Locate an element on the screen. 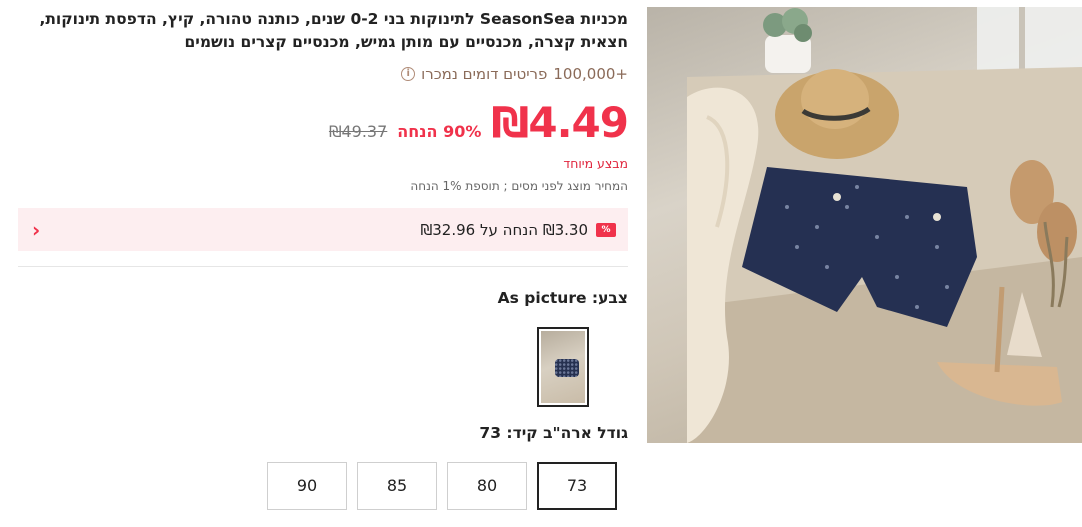  size-options: 73 80 85 90 is located at coordinates (447, 486).